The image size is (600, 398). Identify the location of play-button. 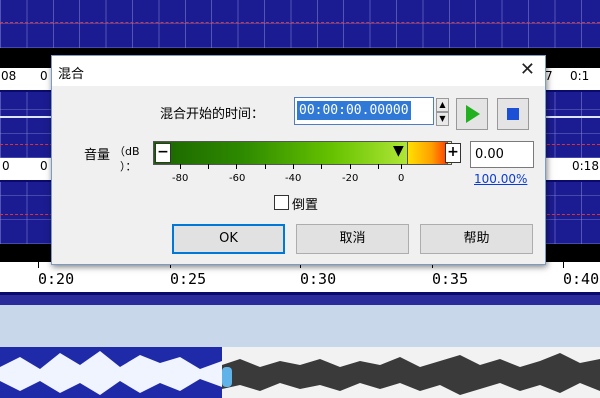
(472, 114).